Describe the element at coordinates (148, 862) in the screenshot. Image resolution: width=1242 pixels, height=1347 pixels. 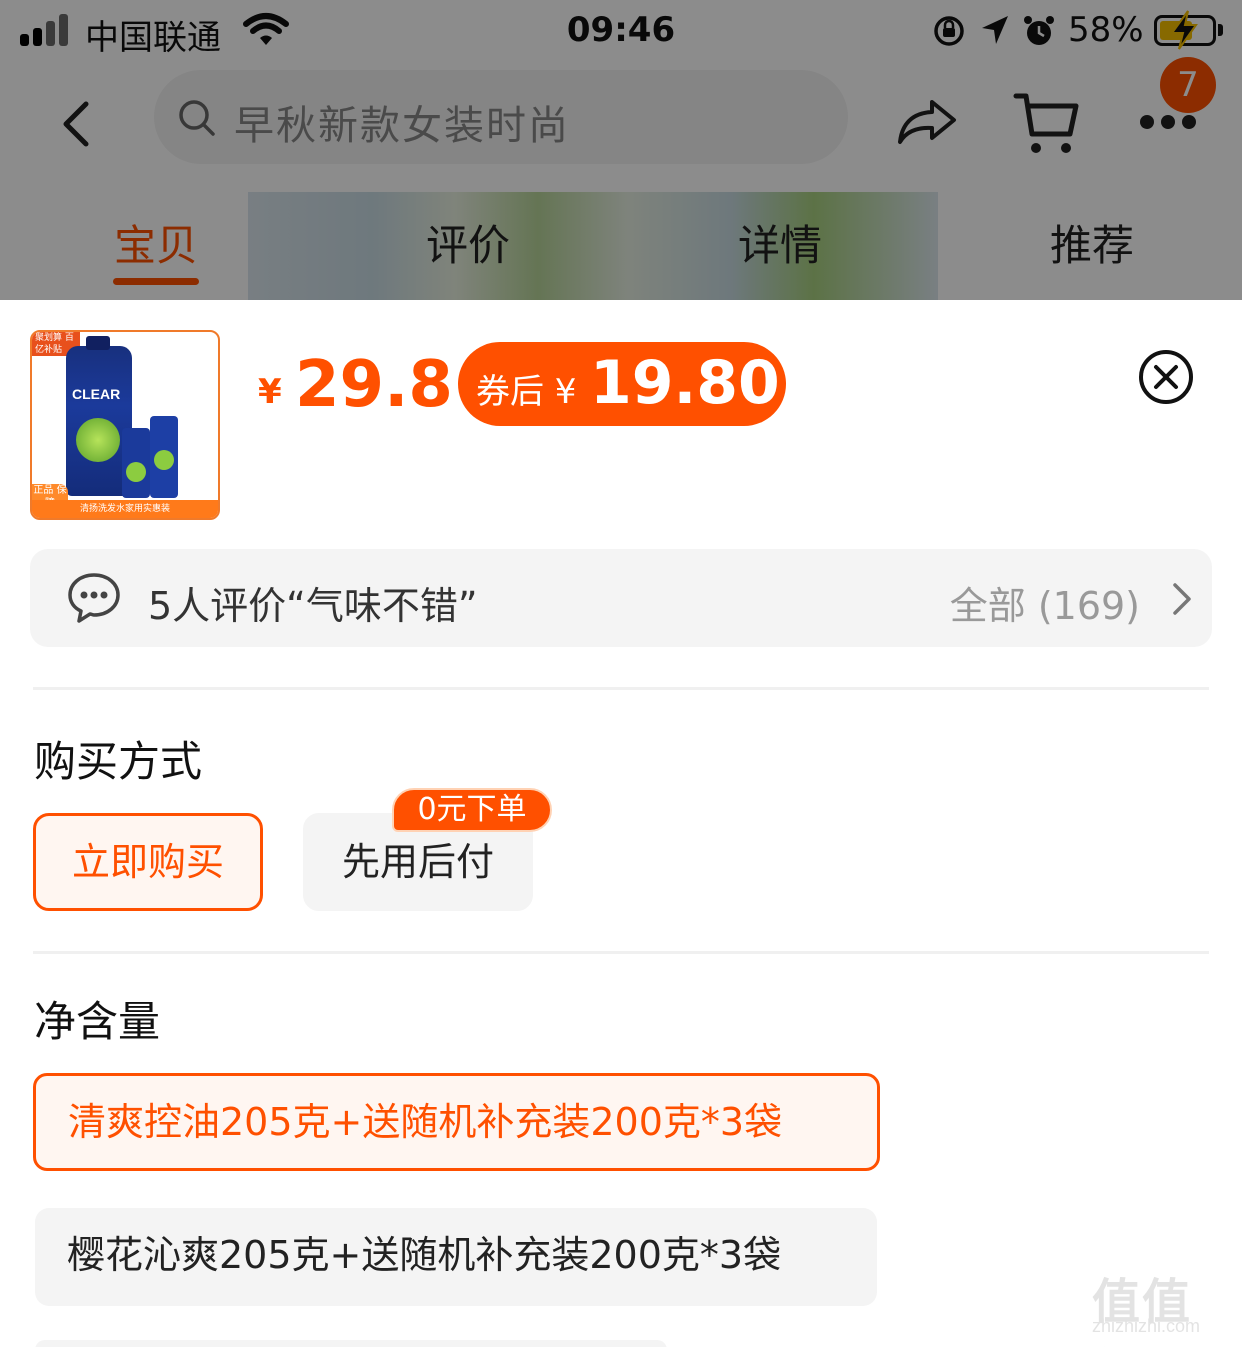
I see `buy-now-option: 立即购买` at that location.